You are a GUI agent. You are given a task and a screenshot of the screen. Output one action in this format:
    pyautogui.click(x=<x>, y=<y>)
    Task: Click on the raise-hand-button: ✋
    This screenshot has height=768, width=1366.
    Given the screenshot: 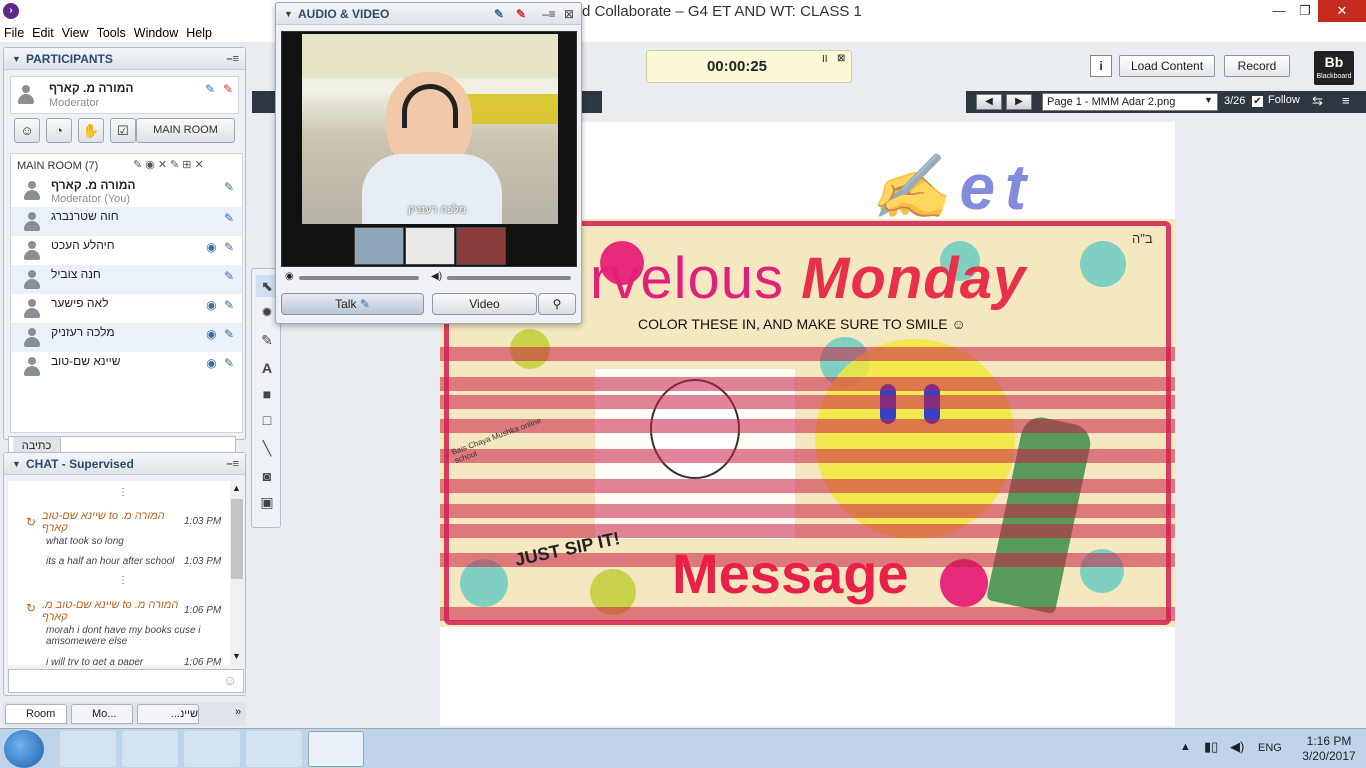 What is the action you would take?
    pyautogui.click(x=91, y=130)
    